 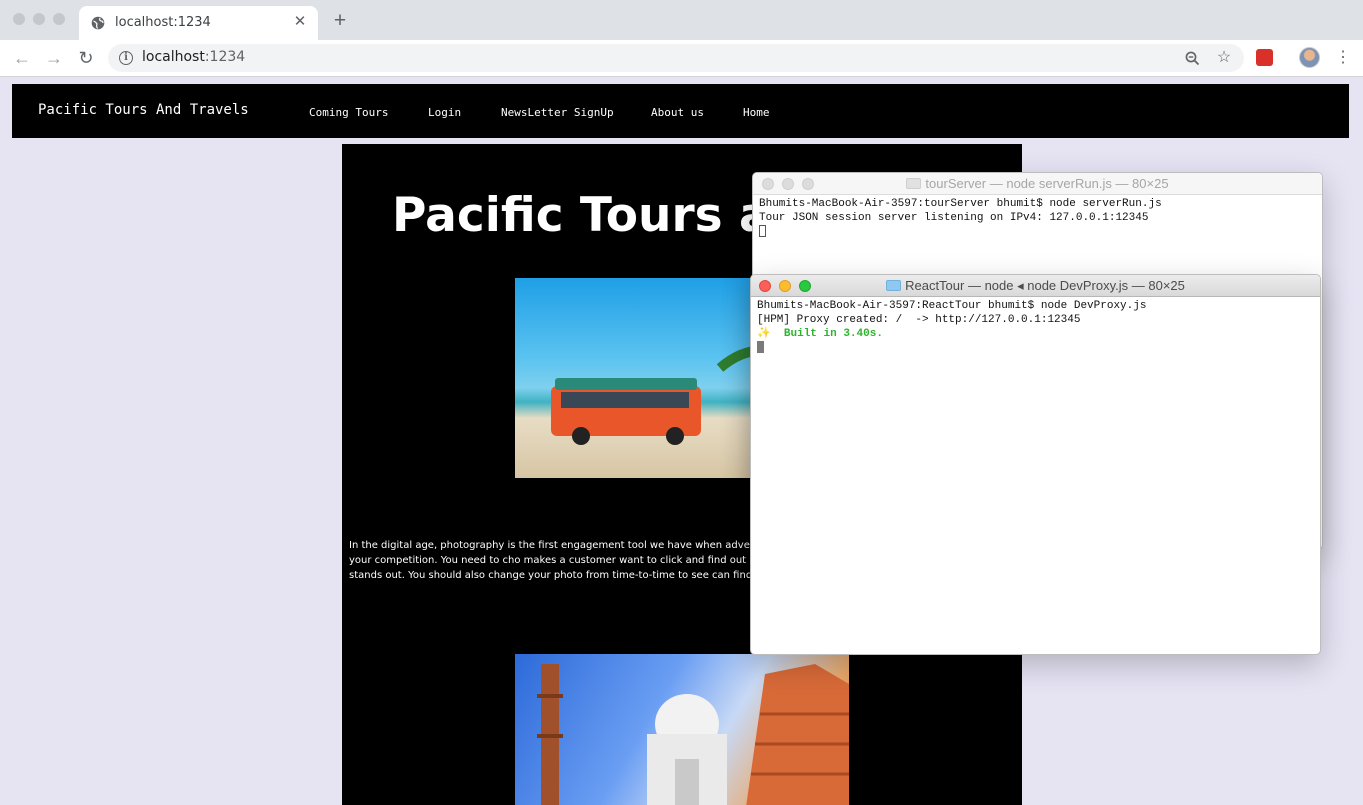 I want to click on forward-icon: →, so click(x=54, y=58).